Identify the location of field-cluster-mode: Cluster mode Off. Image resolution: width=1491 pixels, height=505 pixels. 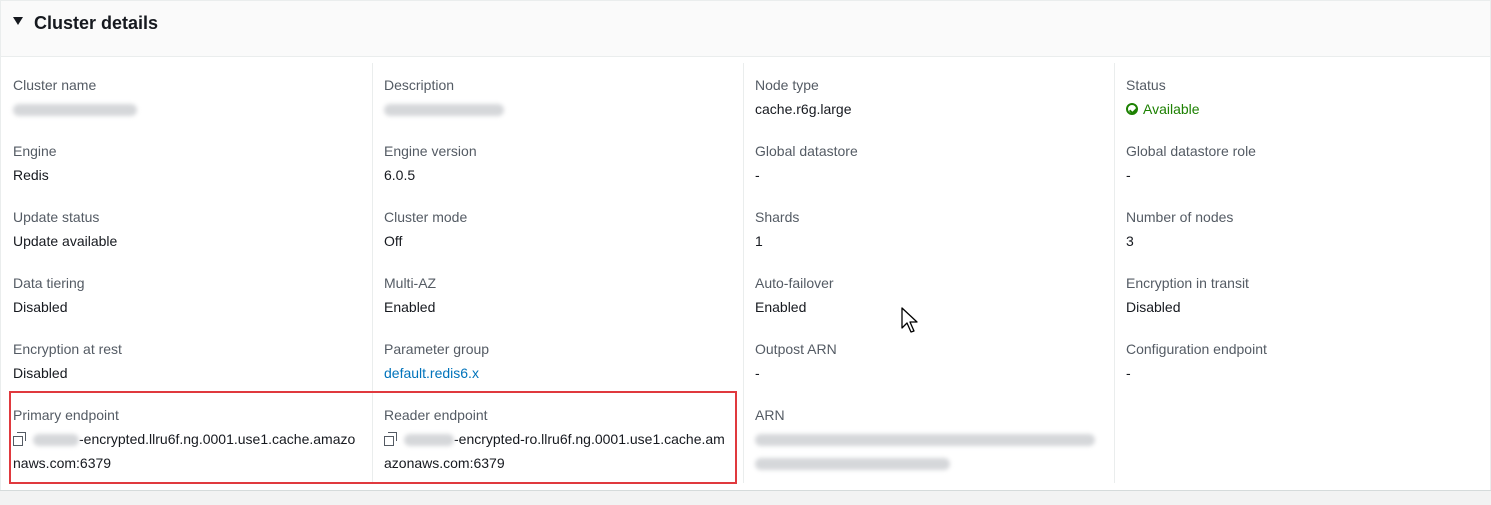
(559, 229).